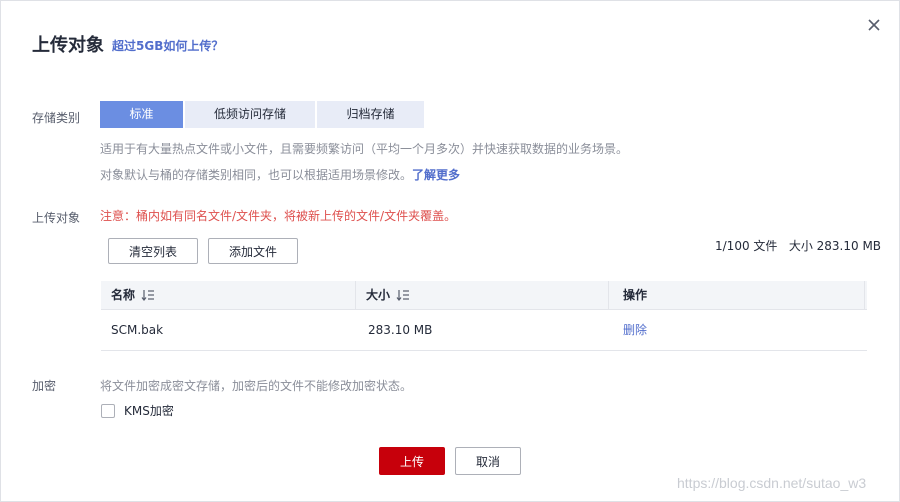 This screenshot has height=502, width=900. What do you see at coordinates (635, 295) in the screenshot?
I see `column-action-label: 操作` at bounding box center [635, 295].